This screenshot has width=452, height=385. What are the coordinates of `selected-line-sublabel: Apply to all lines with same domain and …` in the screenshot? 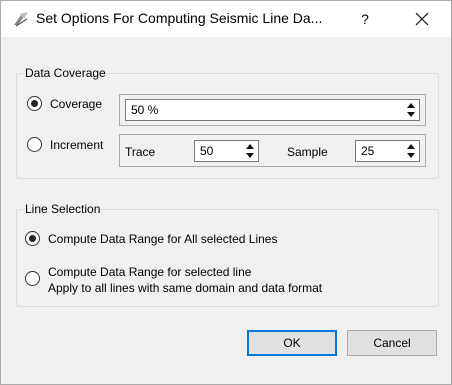 It's located at (185, 288).